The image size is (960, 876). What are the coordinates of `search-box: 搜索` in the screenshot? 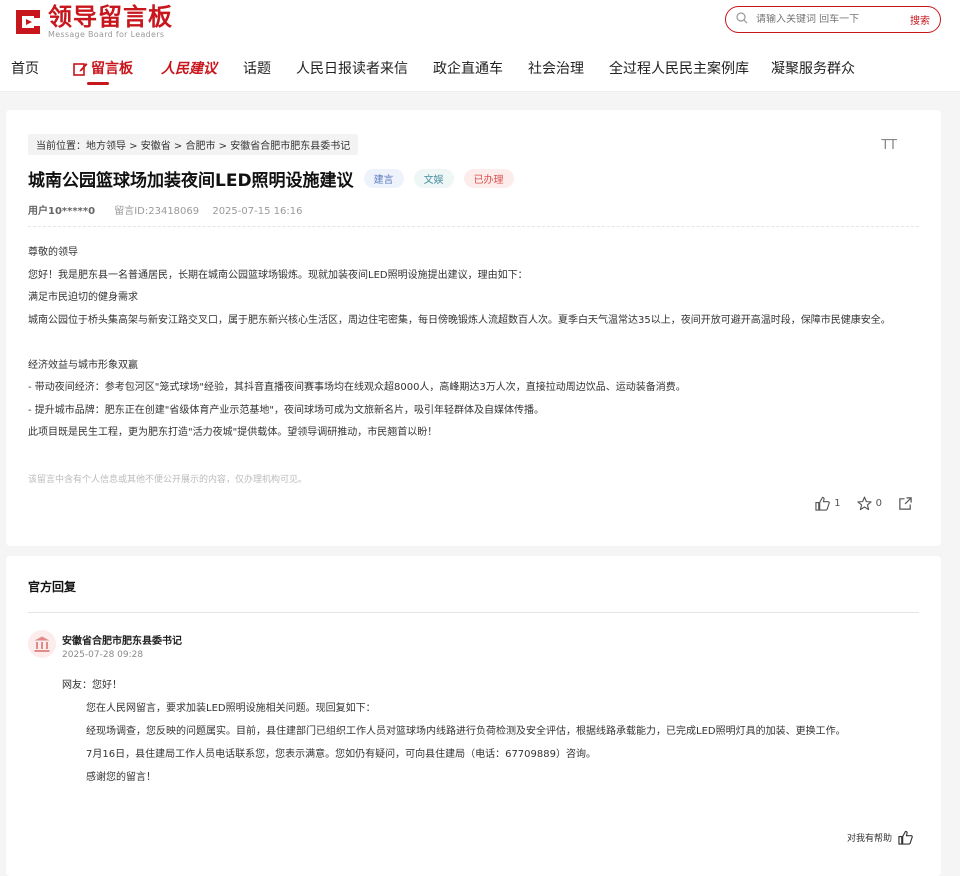 It's located at (833, 19).